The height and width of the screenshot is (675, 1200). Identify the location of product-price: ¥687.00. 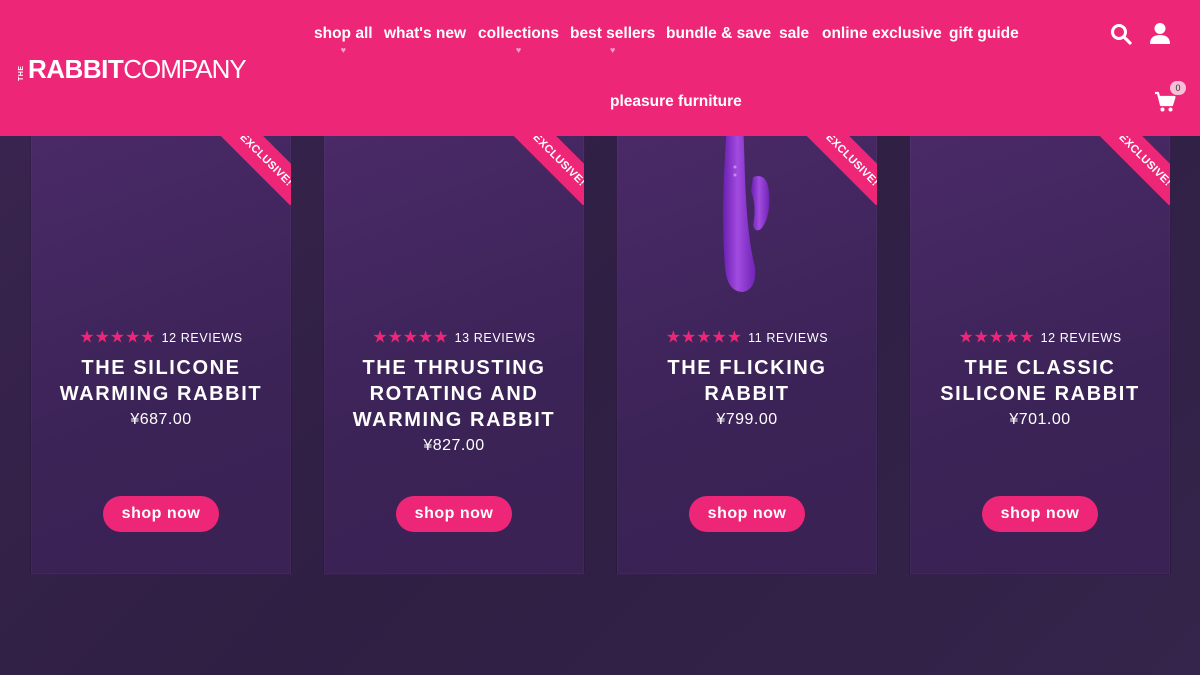
(161, 419).